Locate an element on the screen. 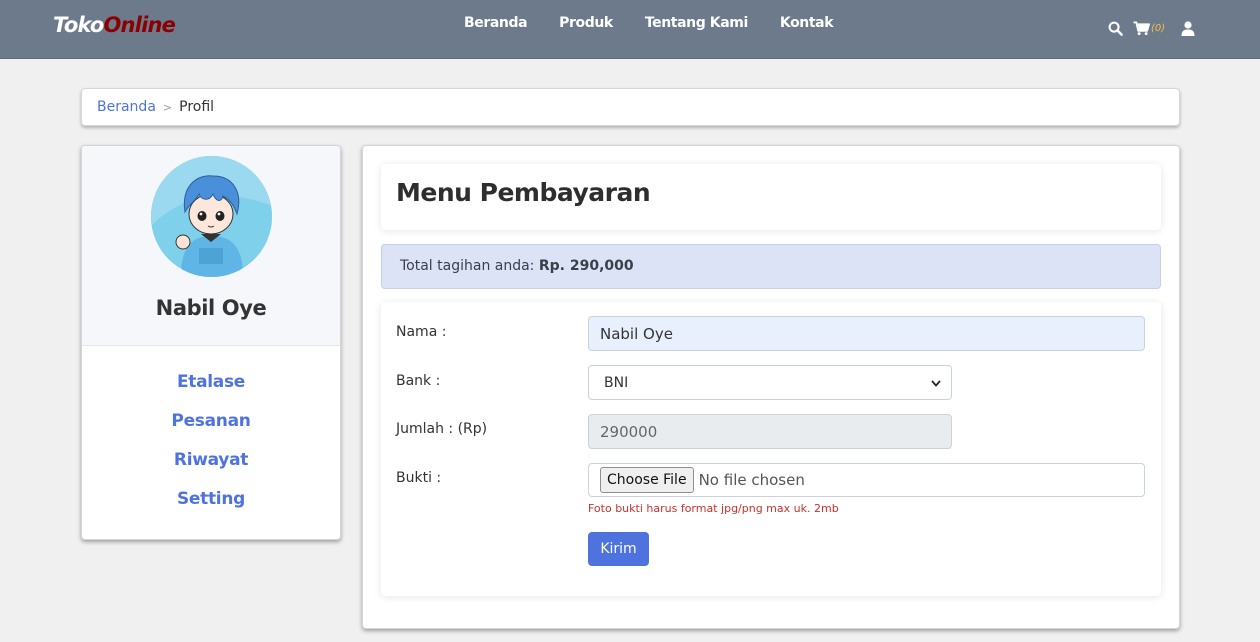  breadcrumb-current: Profil is located at coordinates (197, 107).